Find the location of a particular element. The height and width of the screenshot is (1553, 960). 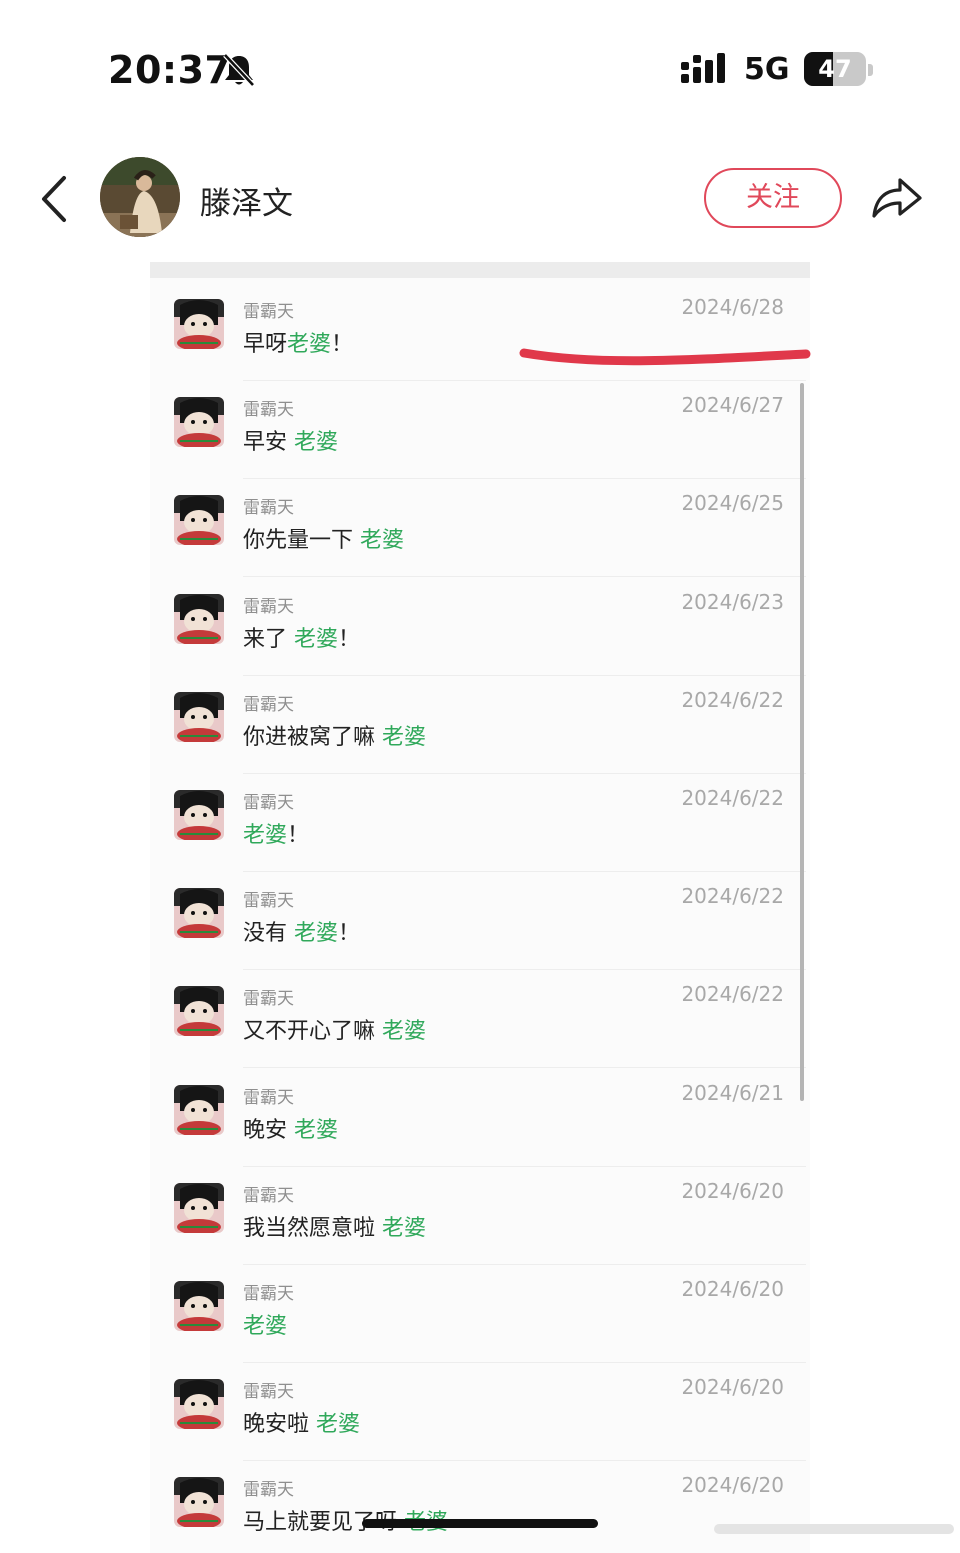

watermark-mark is located at coordinates (834, 1529).